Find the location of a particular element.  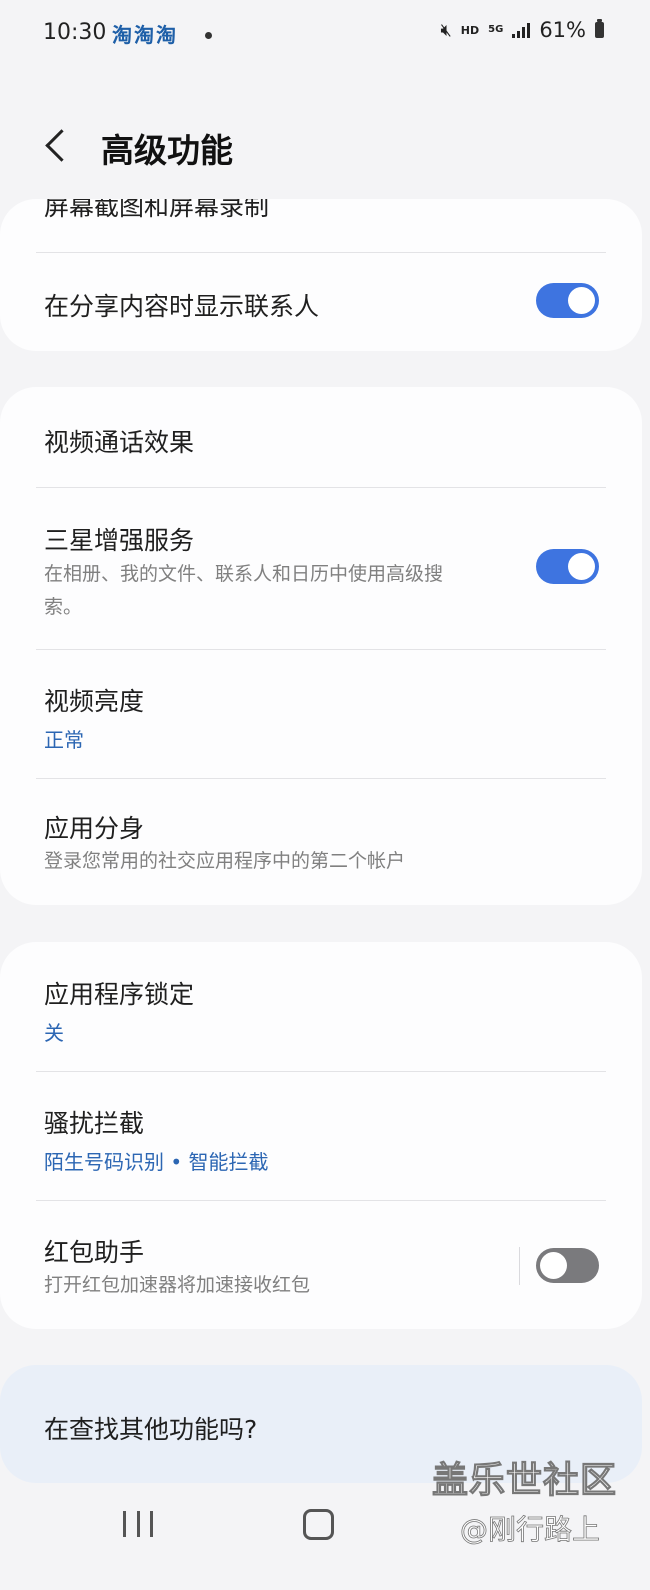

recent-apps-button is located at coordinates (138, 1524).